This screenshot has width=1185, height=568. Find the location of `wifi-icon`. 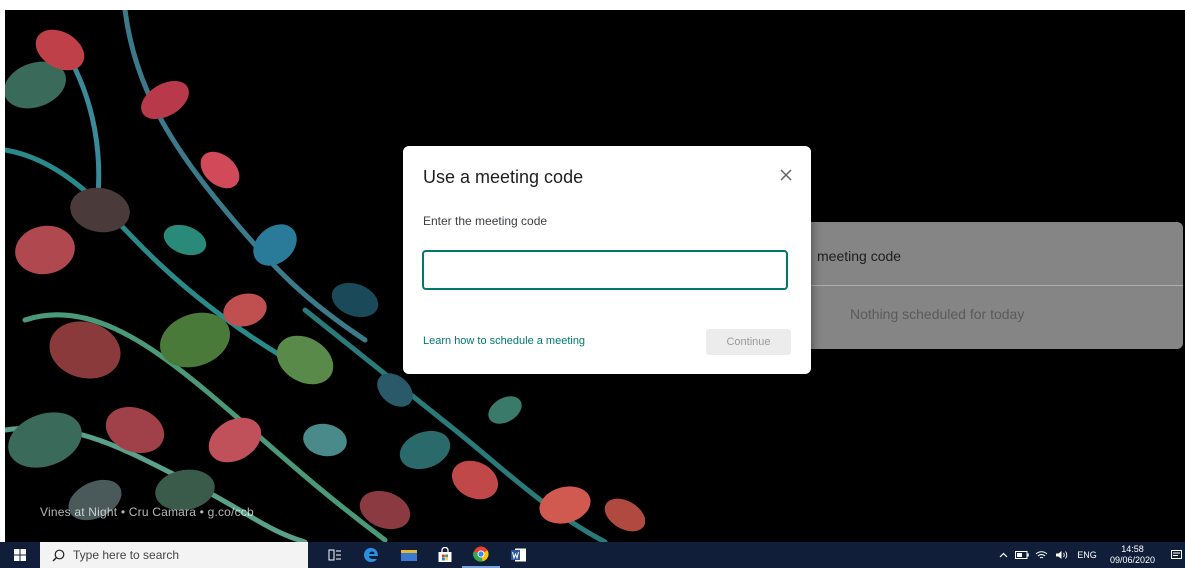

wifi-icon is located at coordinates (1042, 555).